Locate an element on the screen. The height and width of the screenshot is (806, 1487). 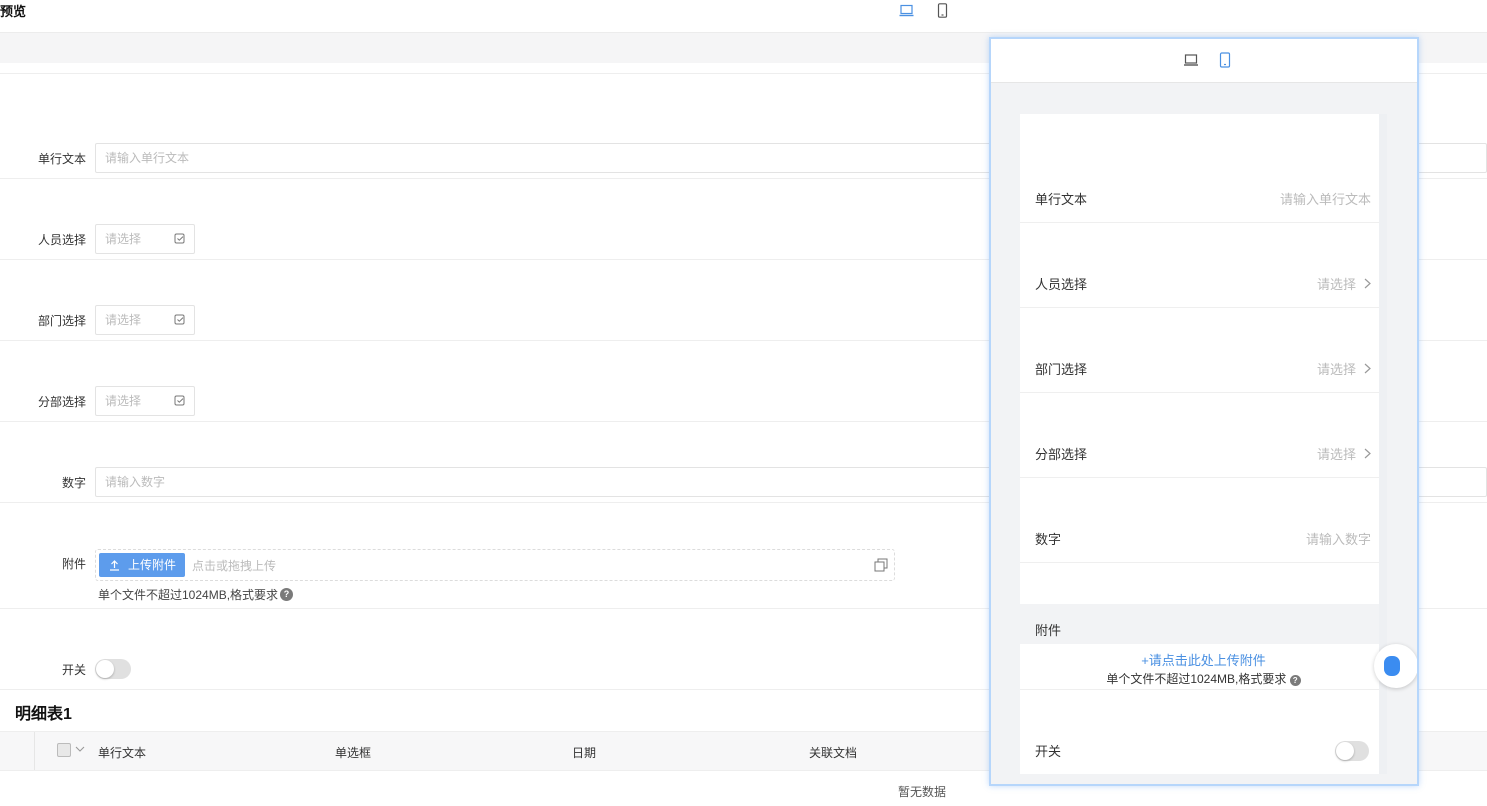
mobile-field-switch: 开关 is located at coordinates (1203, 732).